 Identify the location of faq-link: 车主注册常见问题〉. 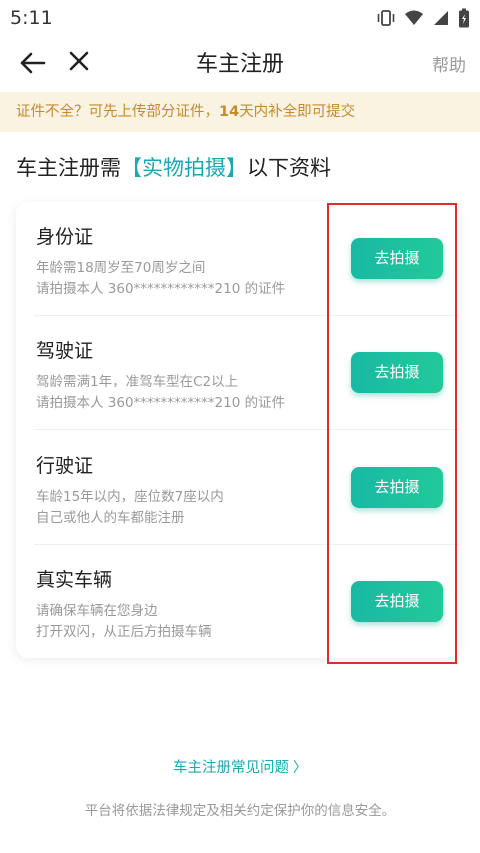
(240, 766).